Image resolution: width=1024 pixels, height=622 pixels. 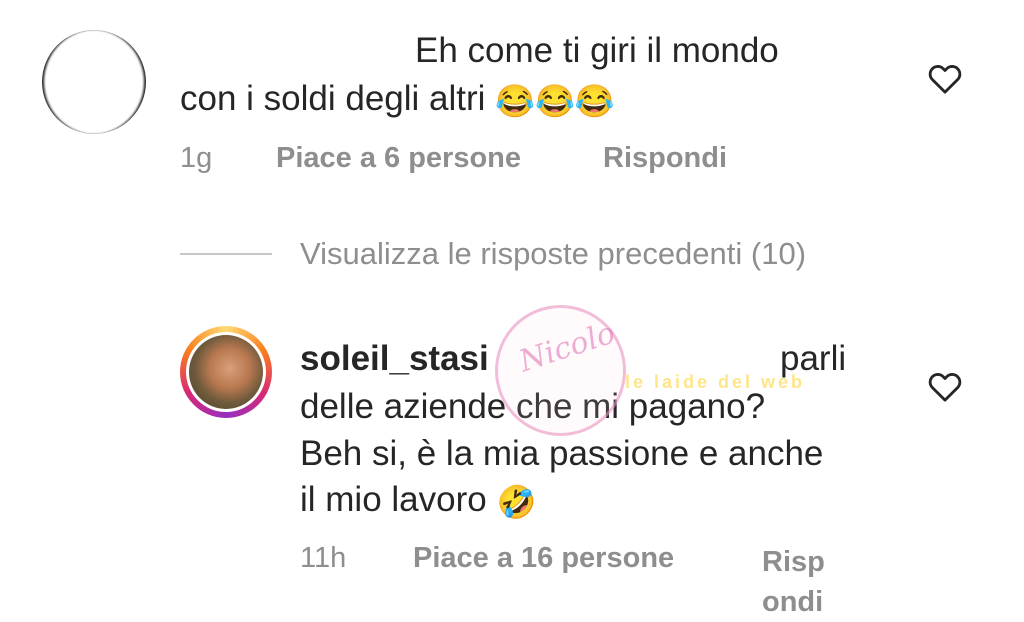 I want to click on comment-text-line: Beh si, è la mia passione e anche, so click(x=562, y=453).